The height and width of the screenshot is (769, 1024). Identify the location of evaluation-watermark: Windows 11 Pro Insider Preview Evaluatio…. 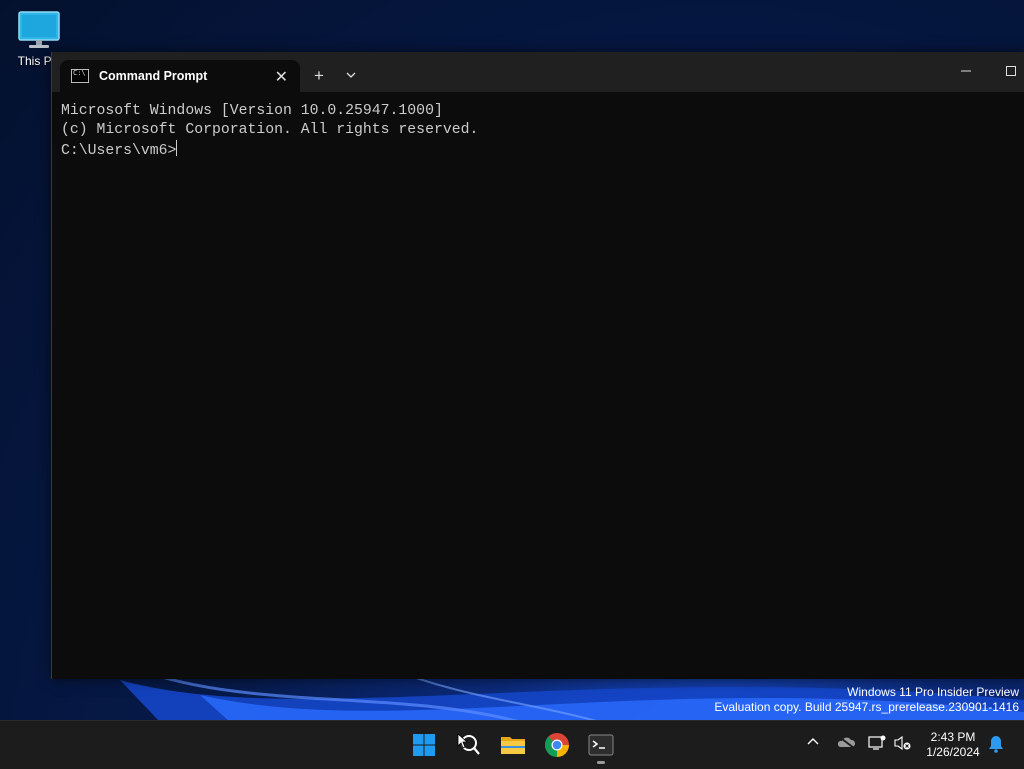
(866, 700).